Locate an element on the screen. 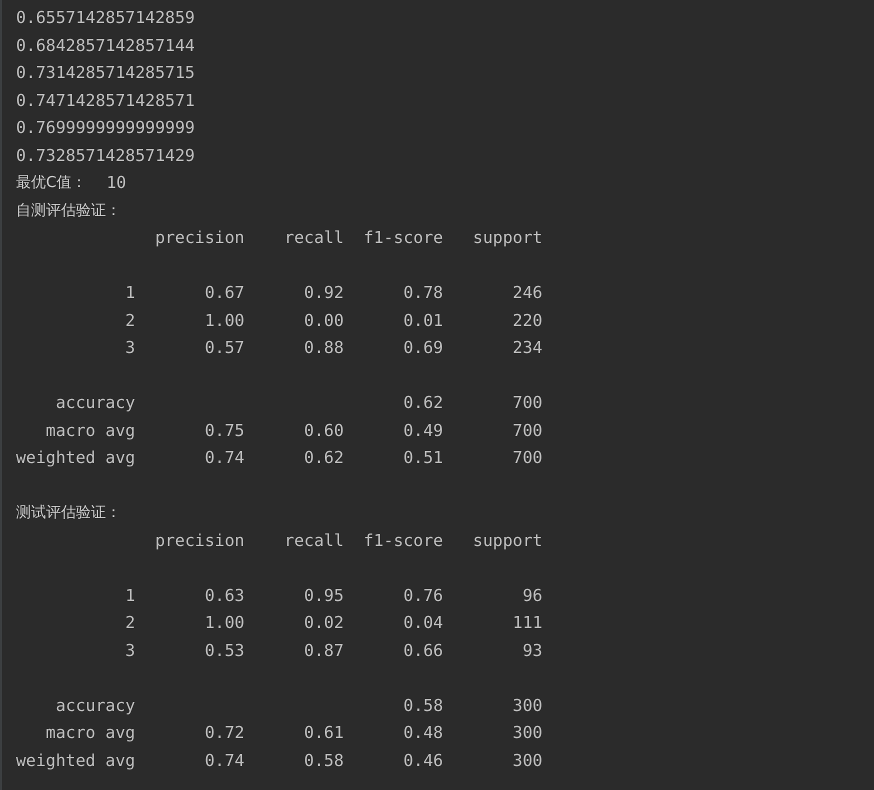 This screenshot has width=874, height=790. table-cell: 0.76 is located at coordinates (423, 595).